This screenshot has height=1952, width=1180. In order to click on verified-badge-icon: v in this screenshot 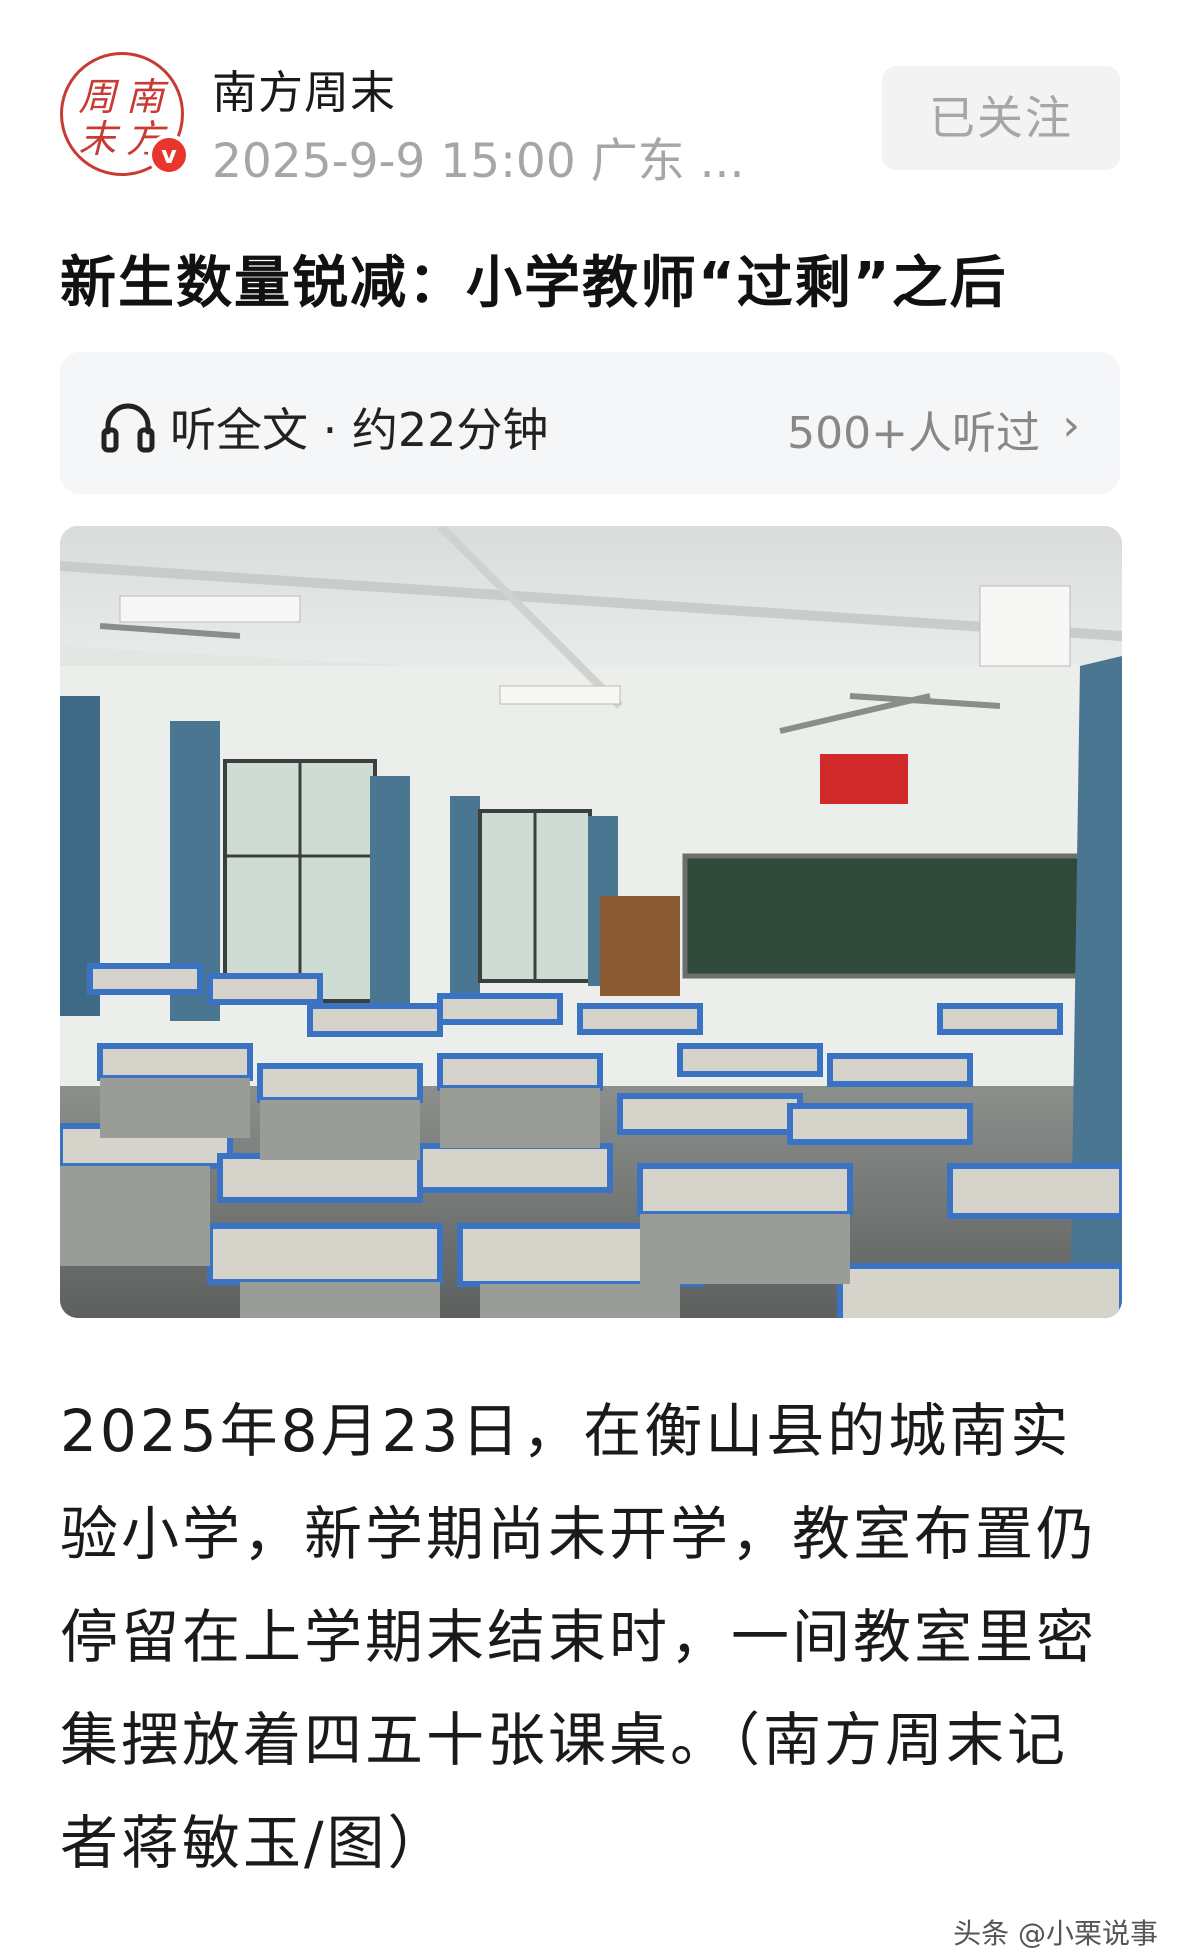, I will do `click(169, 155)`.